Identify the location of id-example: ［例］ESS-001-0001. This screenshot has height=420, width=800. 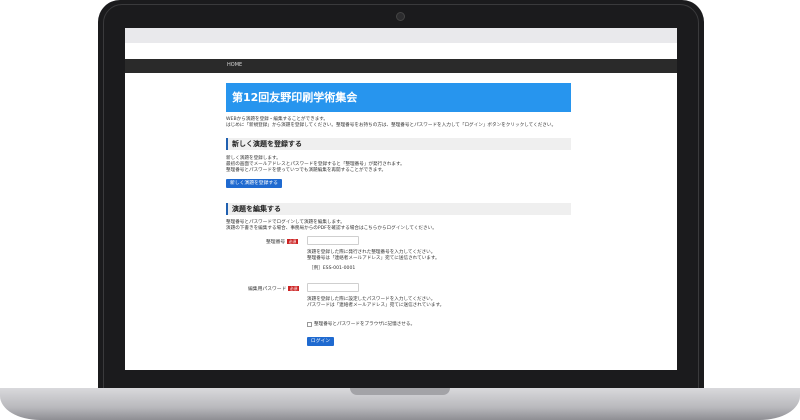
(332, 268).